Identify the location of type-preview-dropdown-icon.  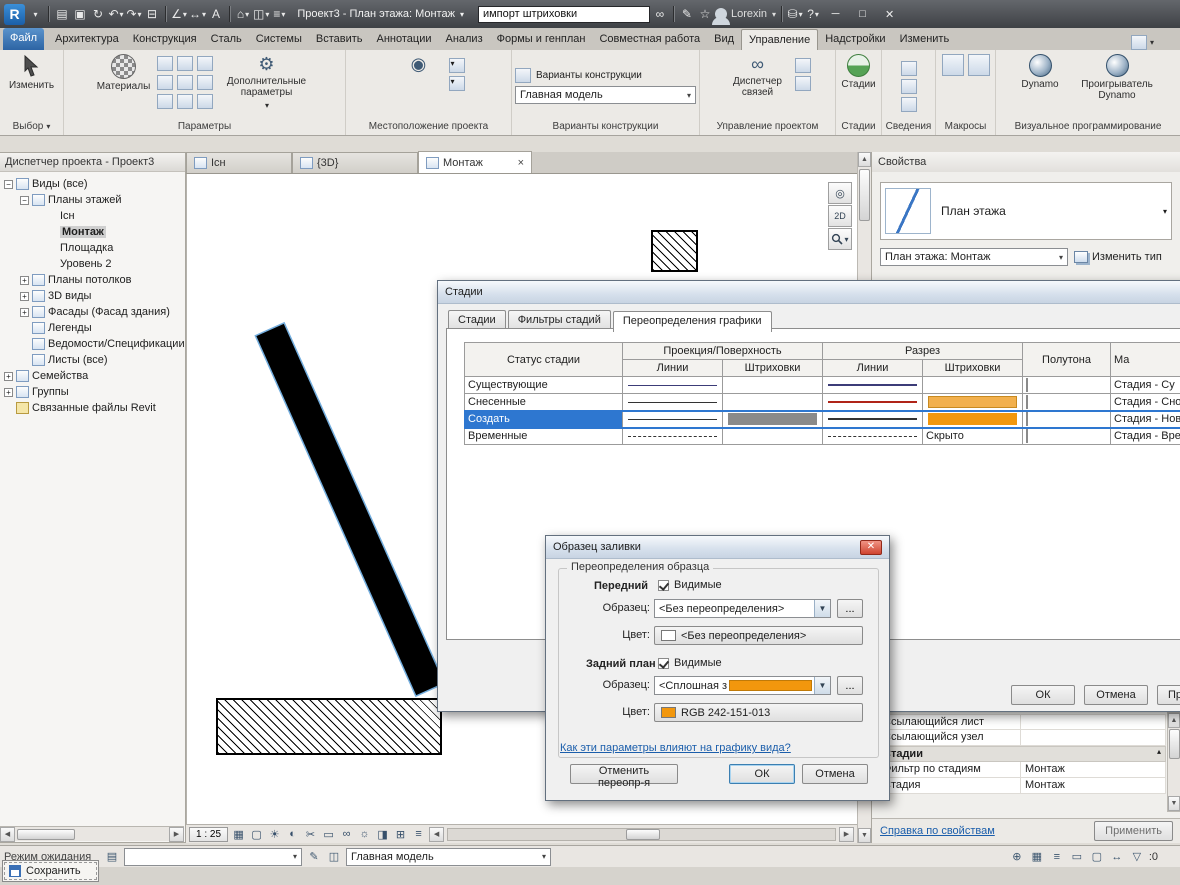
(1164, 211).